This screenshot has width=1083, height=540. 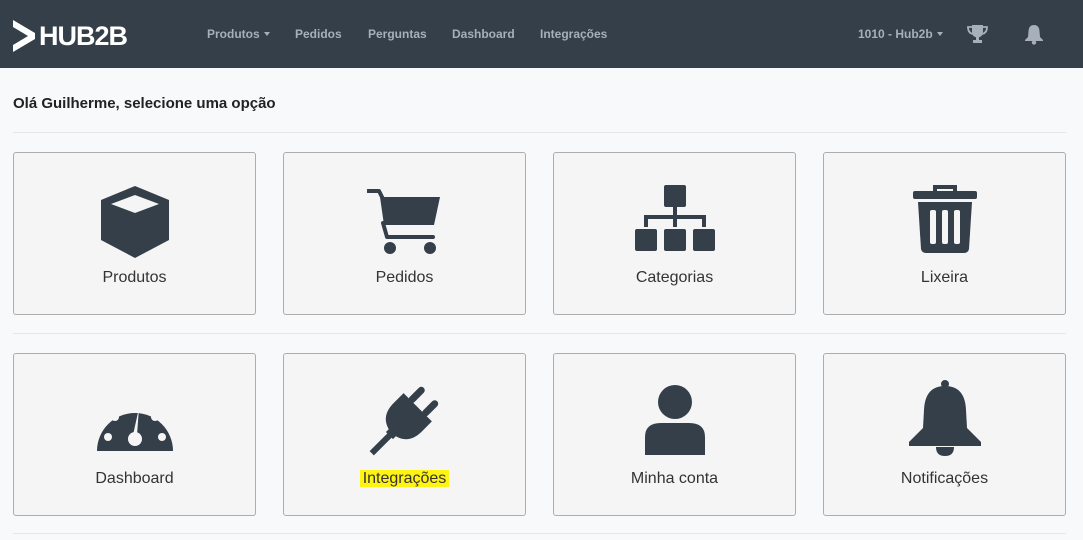 I want to click on card-label: Produtos, so click(x=134, y=277).